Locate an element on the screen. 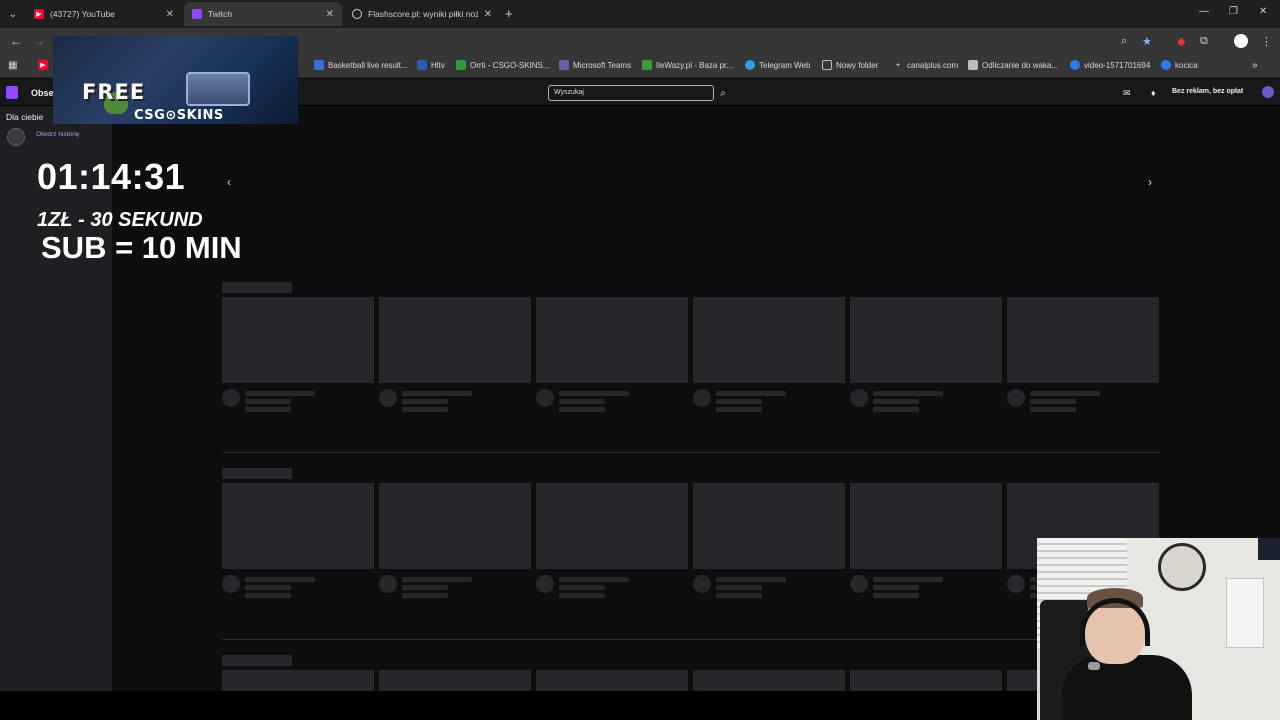  streamer-body-image is located at coordinates (1127, 687).